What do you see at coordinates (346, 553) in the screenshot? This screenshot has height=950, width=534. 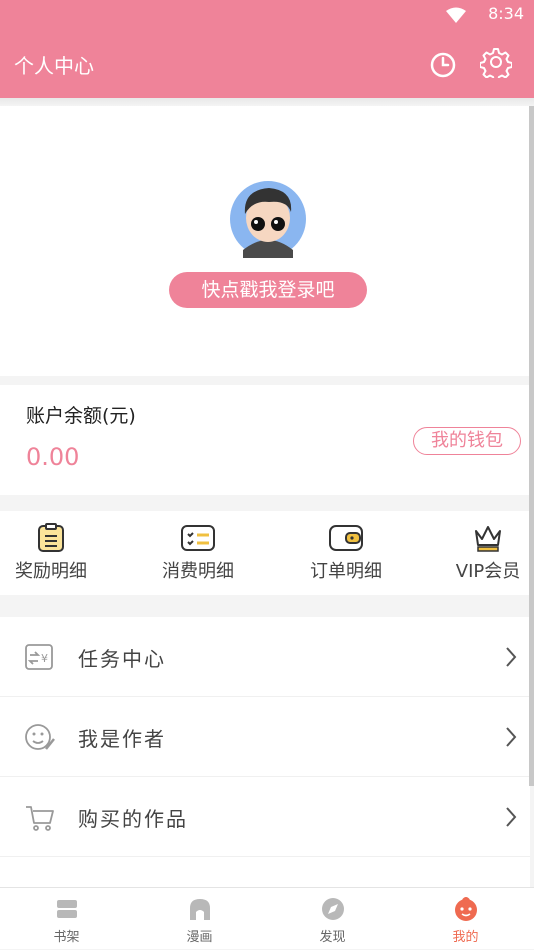 I see `shortcut-order: 订单明细` at bounding box center [346, 553].